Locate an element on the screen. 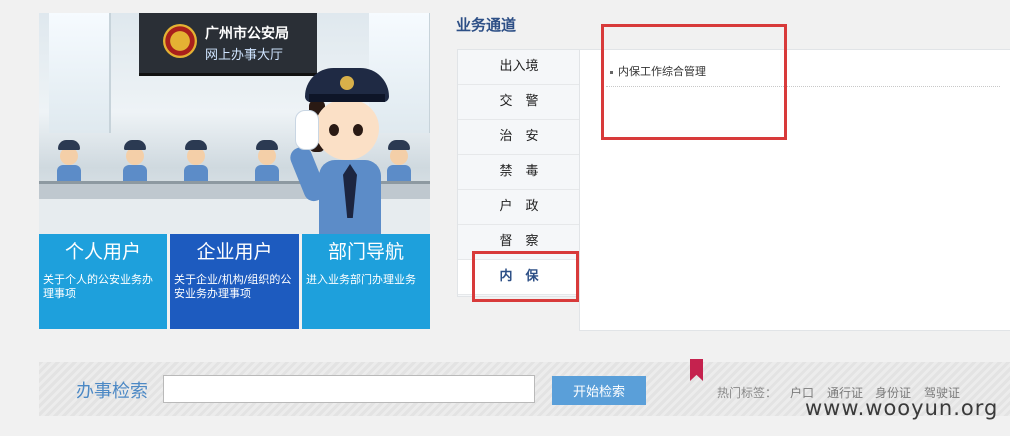 This screenshot has height=436, width=1010. sign-title: 广州市公安局 is located at coordinates (247, 34).